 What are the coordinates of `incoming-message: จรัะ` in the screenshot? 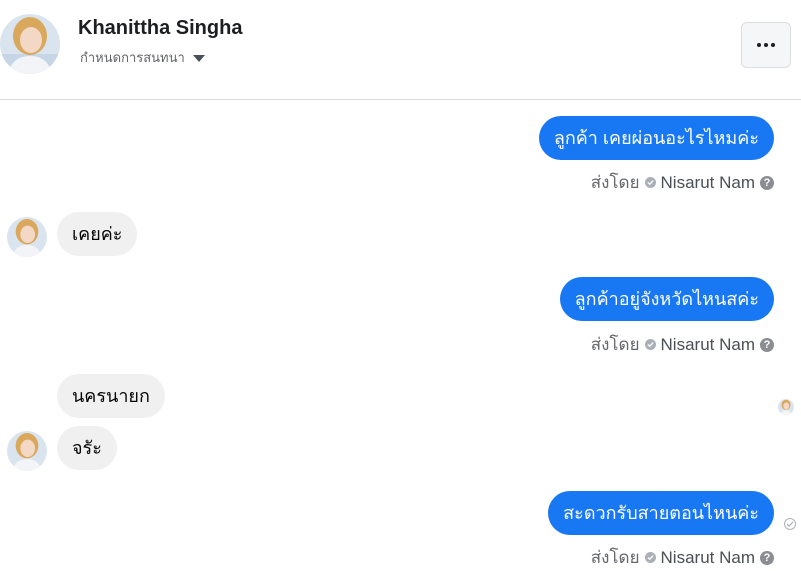 It's located at (87, 448).